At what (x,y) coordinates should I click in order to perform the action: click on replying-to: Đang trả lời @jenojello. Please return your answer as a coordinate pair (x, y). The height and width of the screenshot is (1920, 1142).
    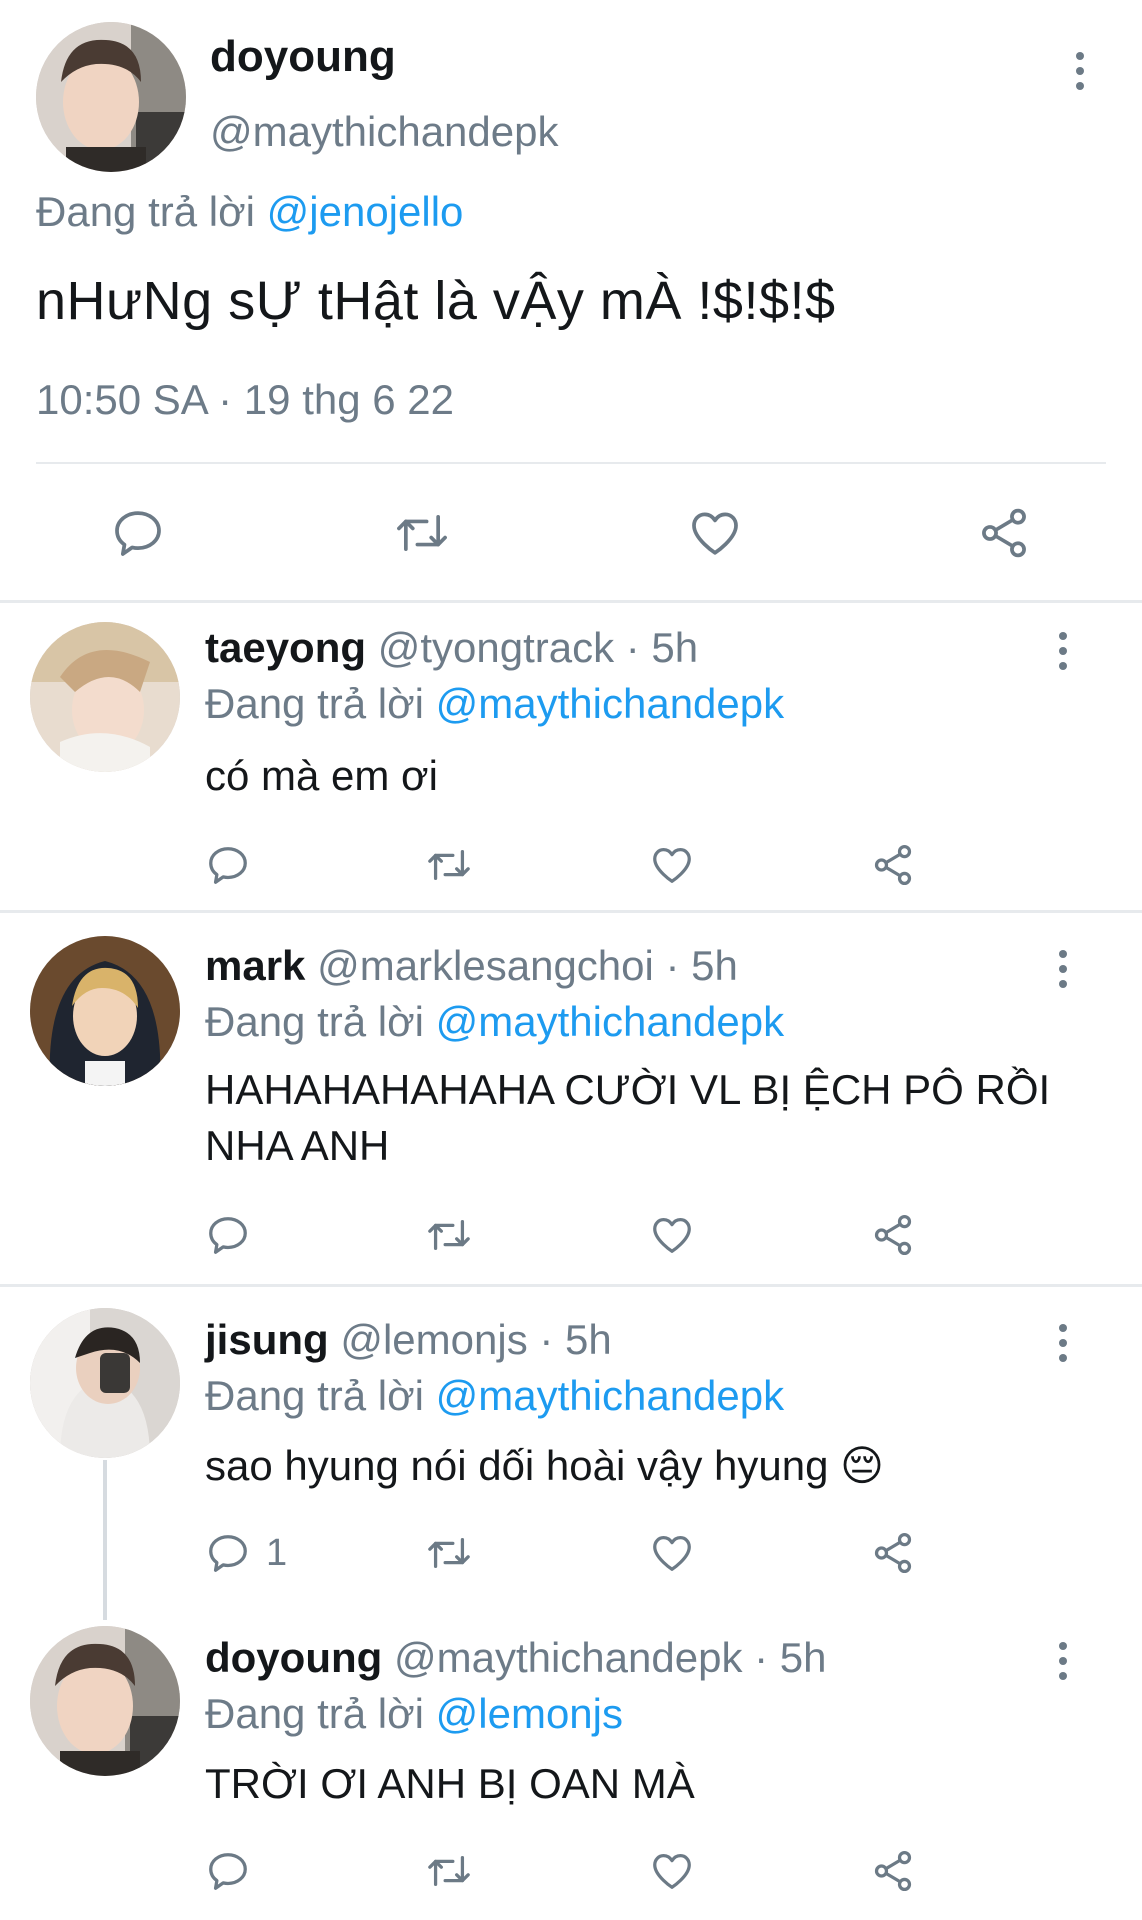
    Looking at the image, I should click on (249, 212).